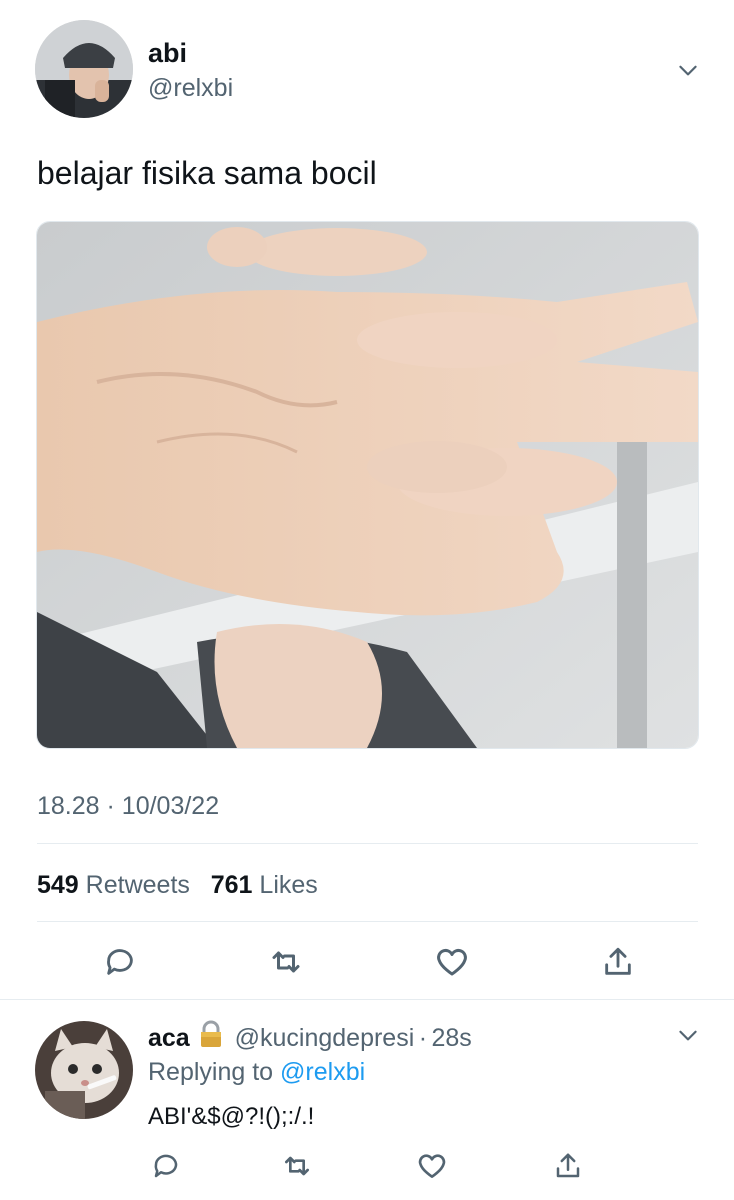  I want to click on reply-author-handle: @kucingdepresi, so click(325, 1038).